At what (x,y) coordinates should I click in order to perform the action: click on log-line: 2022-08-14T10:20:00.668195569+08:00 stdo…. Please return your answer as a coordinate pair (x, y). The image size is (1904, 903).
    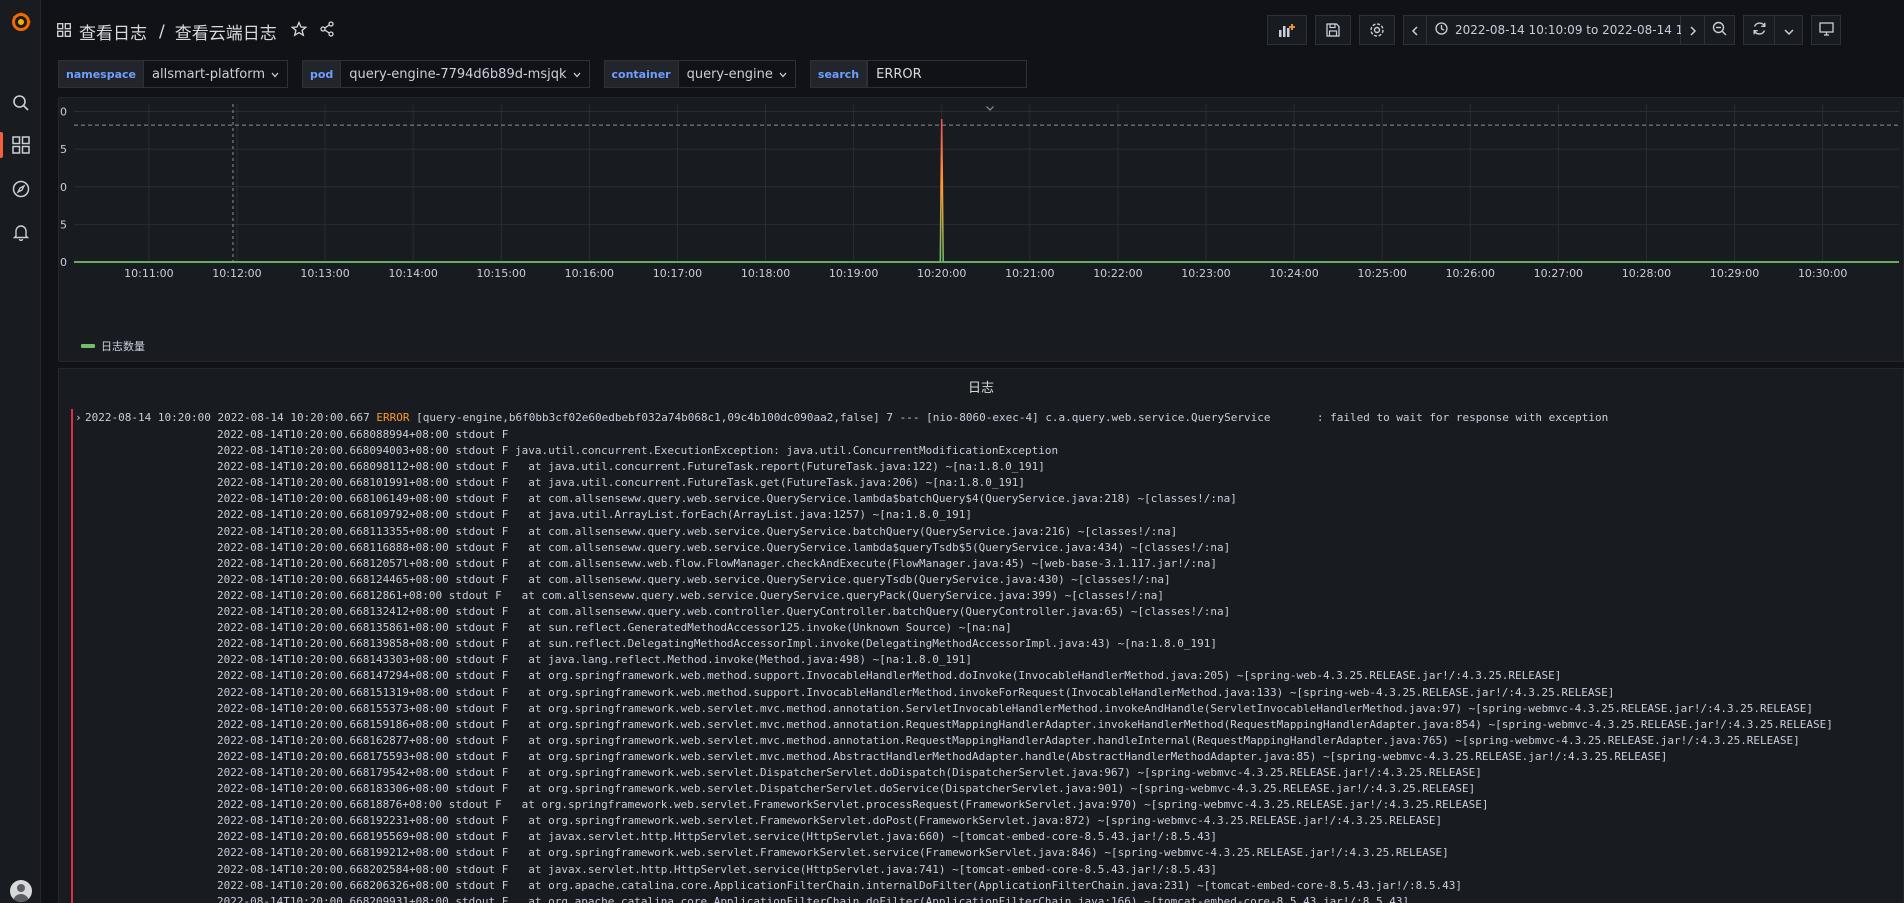
    Looking at the image, I should click on (717, 837).